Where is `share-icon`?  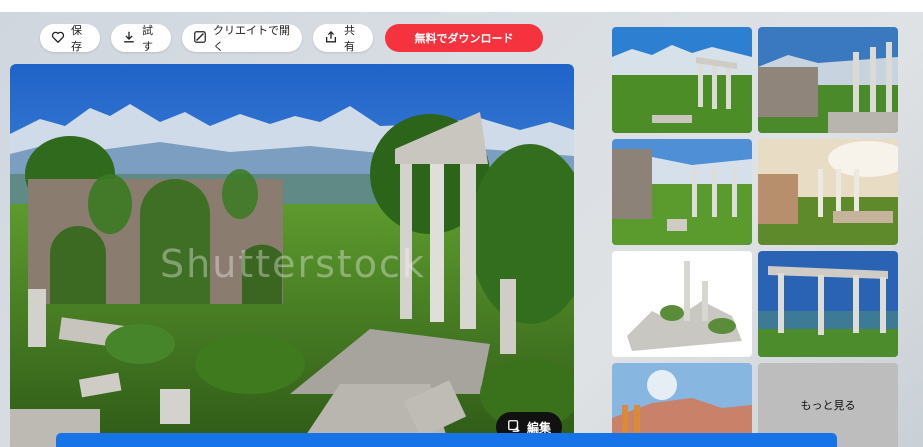
share-icon is located at coordinates (331, 38).